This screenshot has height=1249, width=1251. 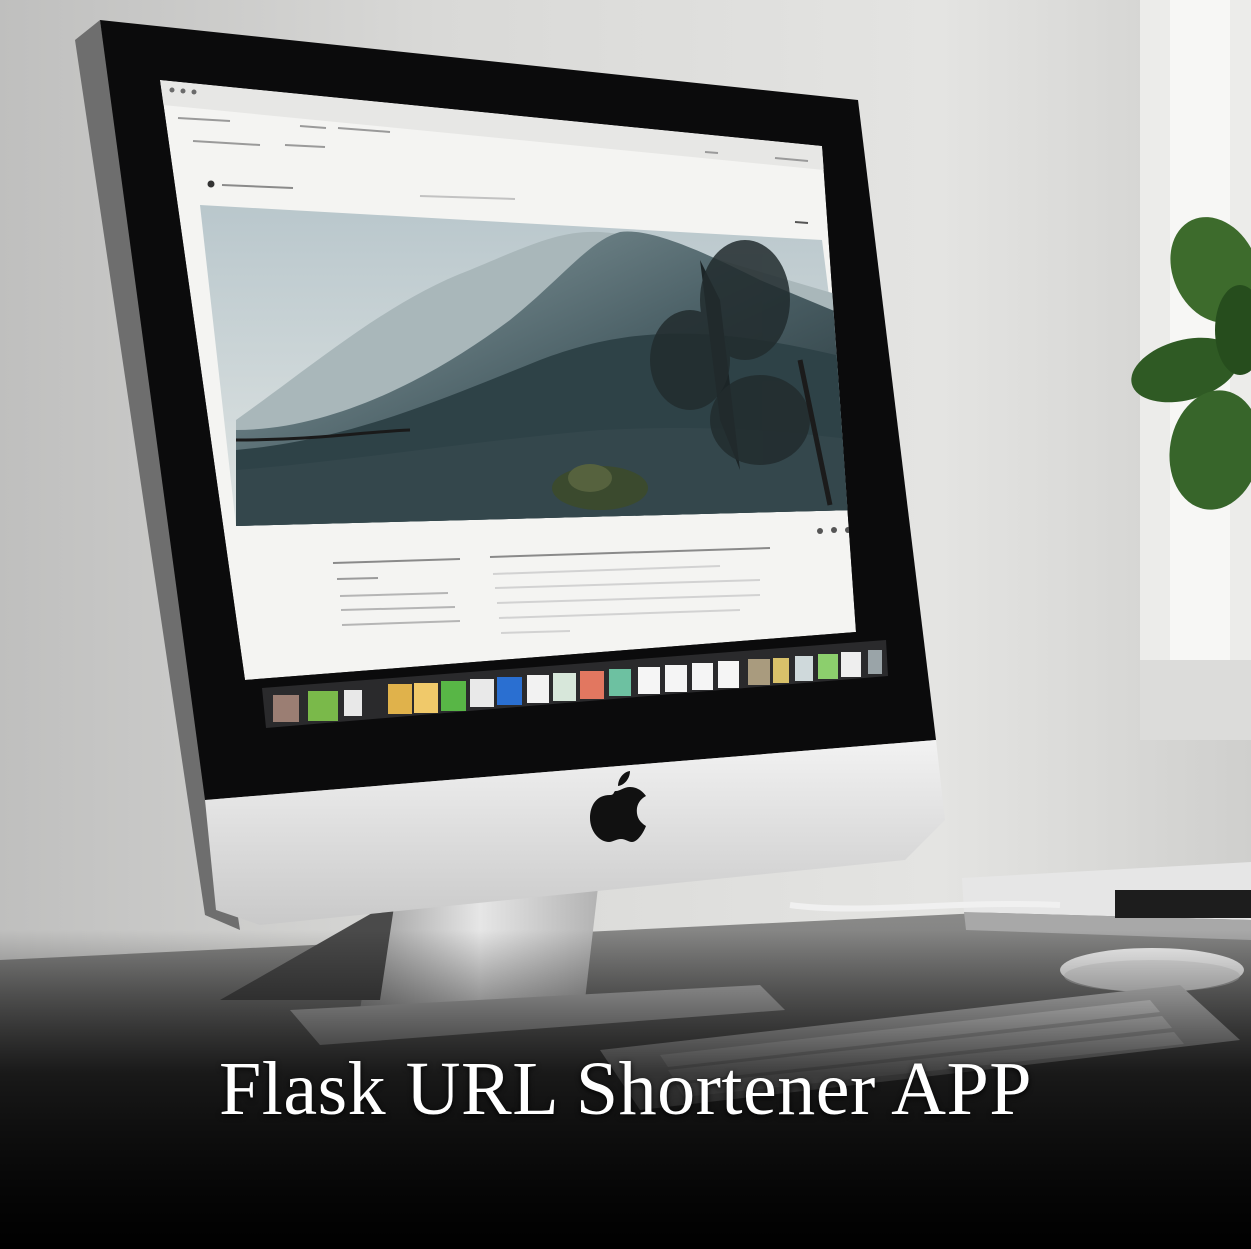 I want to click on hero-image, so click(x=528, y=366).